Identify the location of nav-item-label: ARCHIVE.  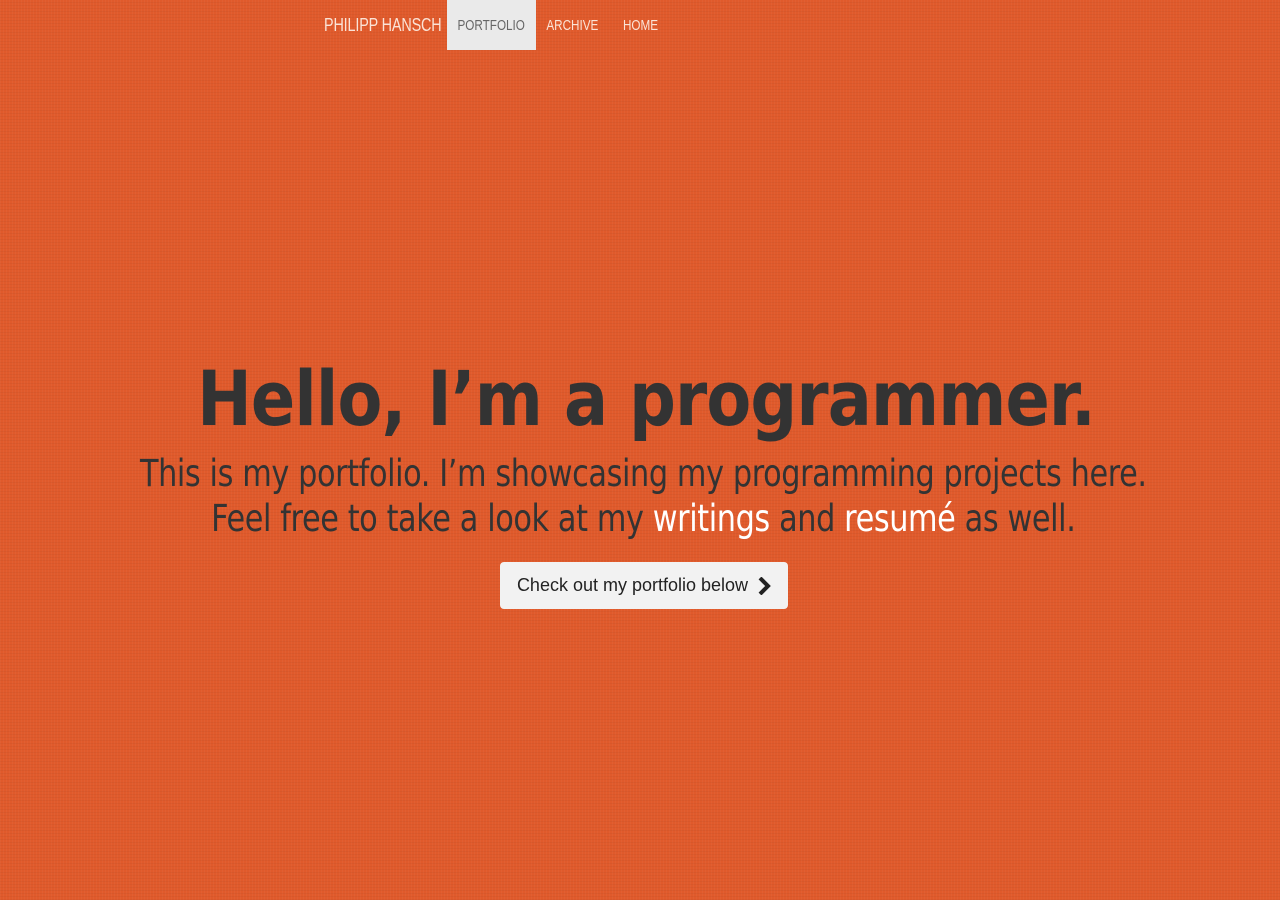
(572, 25).